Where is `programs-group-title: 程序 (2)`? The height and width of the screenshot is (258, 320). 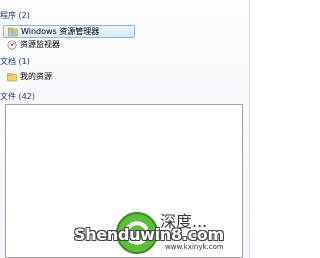
programs-group-title: 程序 (2) is located at coordinates (15, 15).